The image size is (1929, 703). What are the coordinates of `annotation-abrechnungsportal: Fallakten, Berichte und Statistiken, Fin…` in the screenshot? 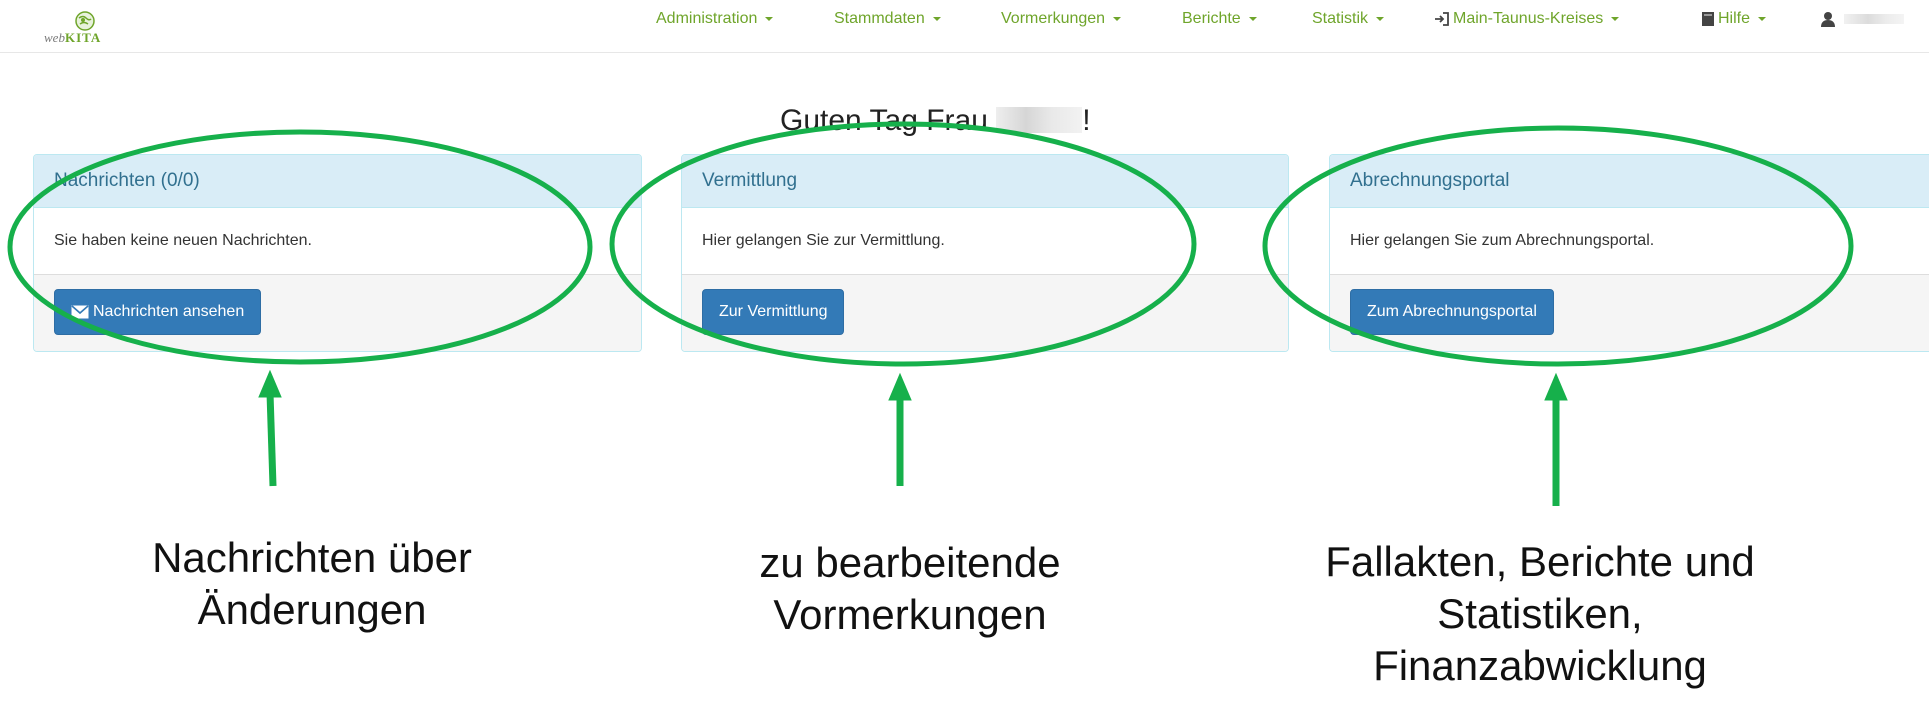 It's located at (1540, 614).